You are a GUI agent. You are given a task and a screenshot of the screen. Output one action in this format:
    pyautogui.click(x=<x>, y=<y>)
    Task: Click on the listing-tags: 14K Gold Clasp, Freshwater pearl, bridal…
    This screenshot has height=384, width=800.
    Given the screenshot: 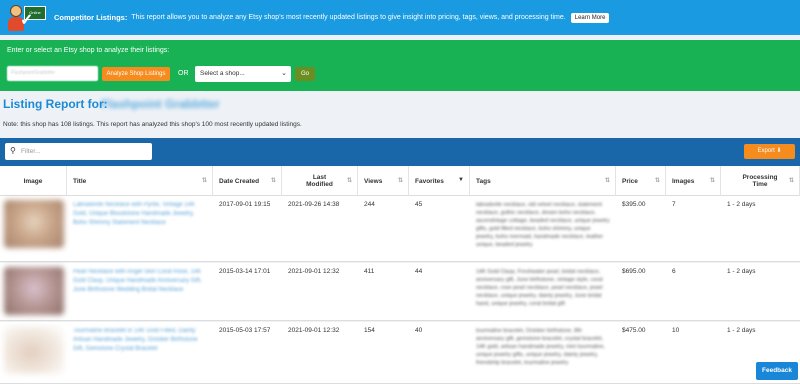 What is the action you would take?
    pyautogui.click(x=539, y=288)
    